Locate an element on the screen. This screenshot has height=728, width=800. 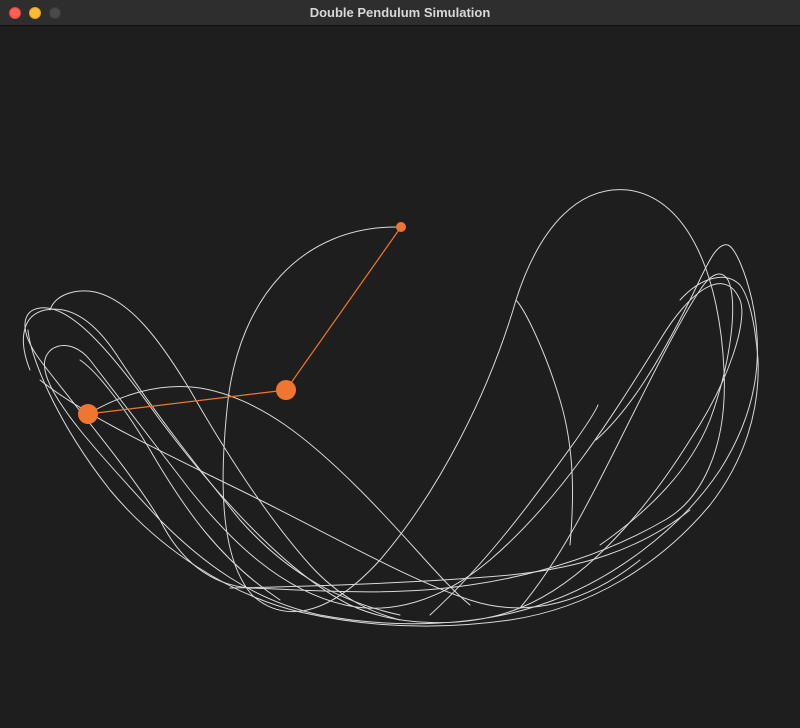
window-title: Double Pendulum Simulation is located at coordinates (400, 12).